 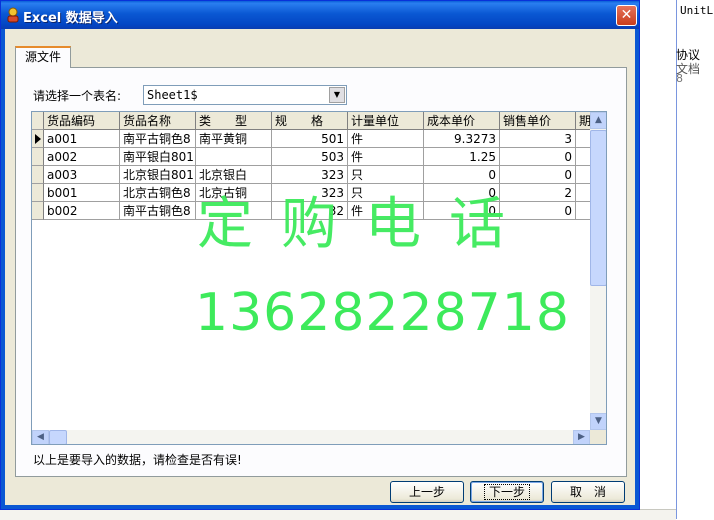 I want to click on grid-header-row: 货品编码 货品名称类 型规 格计量单位 成本单价 销售单价期, so click(x=311, y=121).